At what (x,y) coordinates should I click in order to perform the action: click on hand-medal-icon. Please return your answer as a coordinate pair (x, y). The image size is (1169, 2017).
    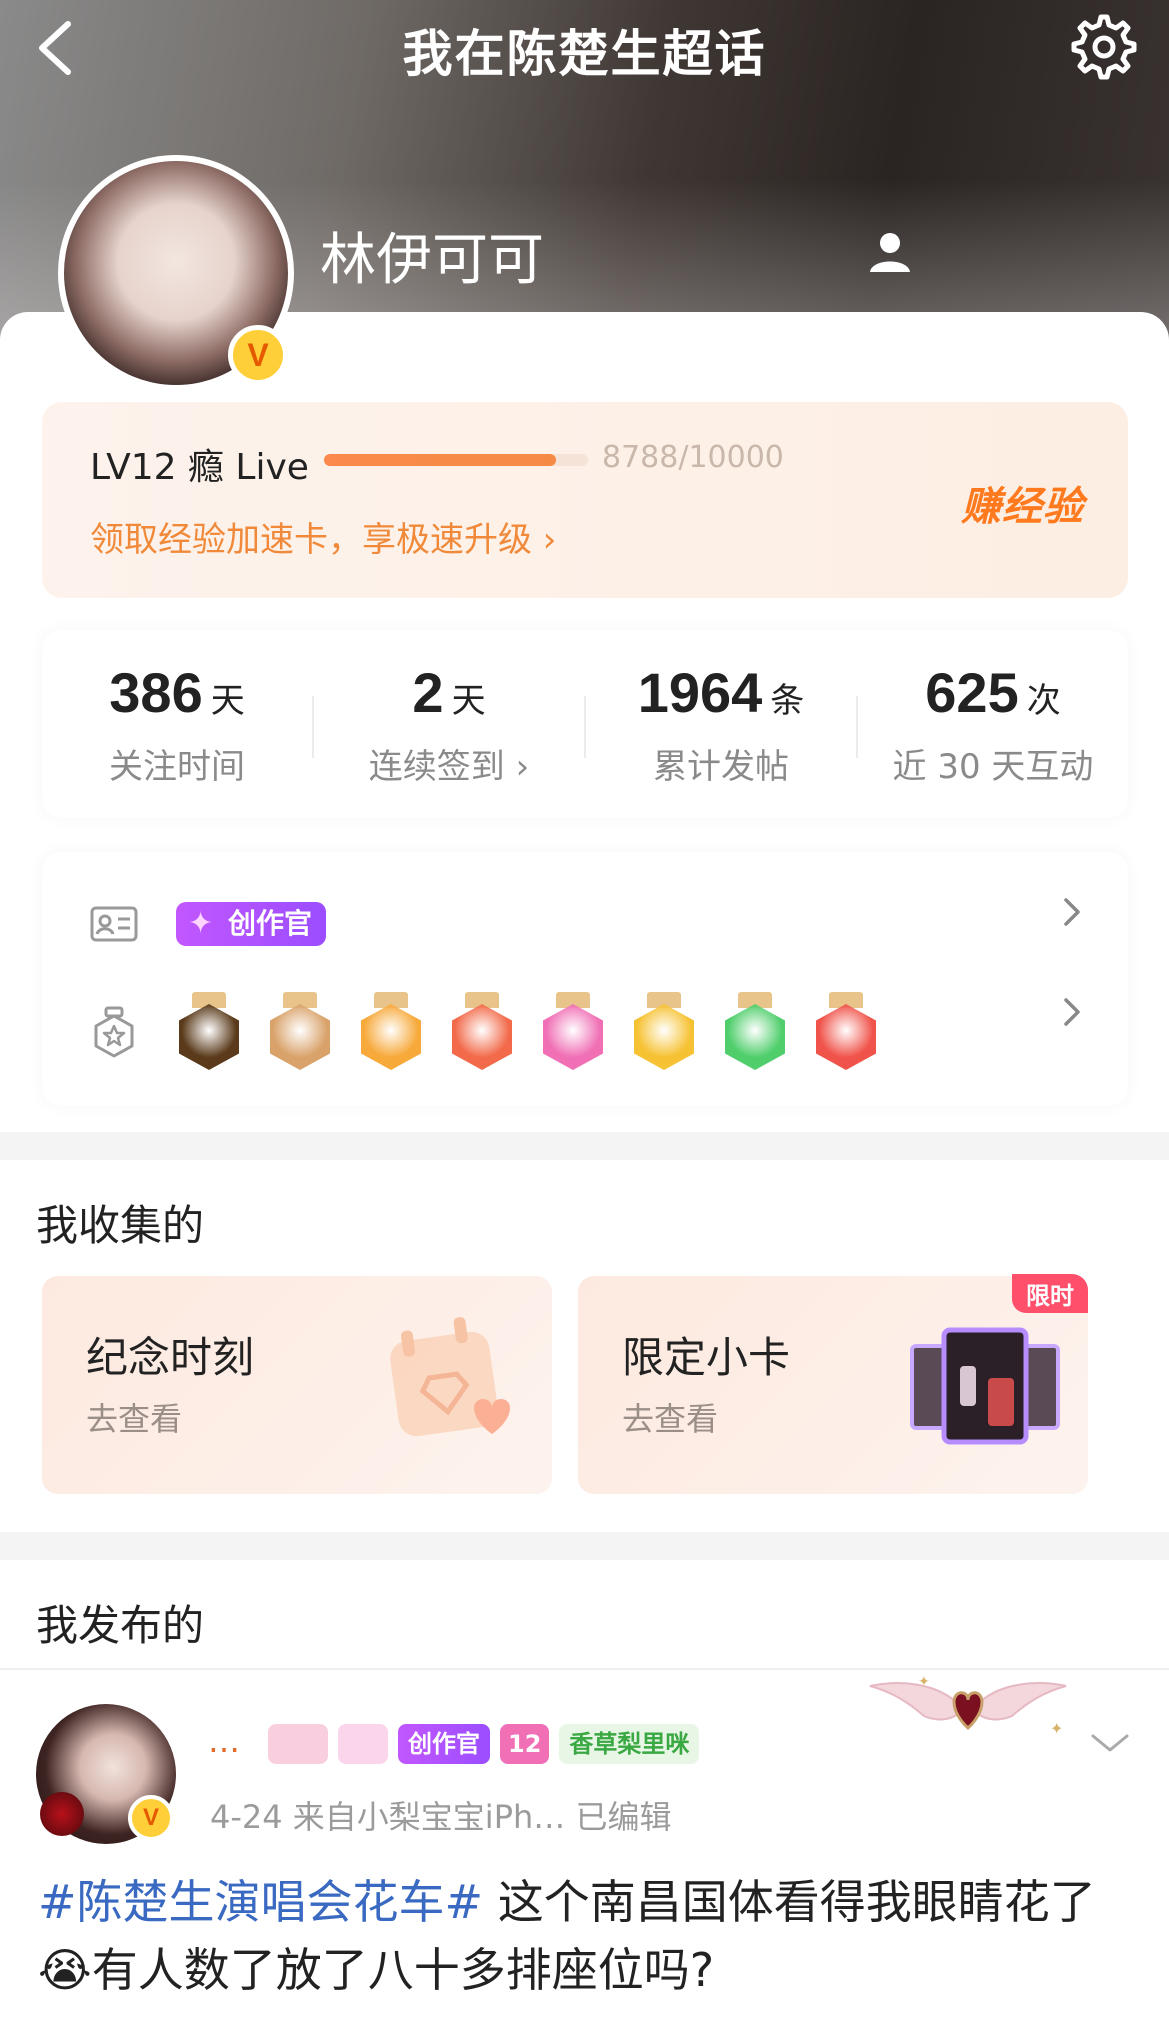
    Looking at the image, I should click on (755, 1032).